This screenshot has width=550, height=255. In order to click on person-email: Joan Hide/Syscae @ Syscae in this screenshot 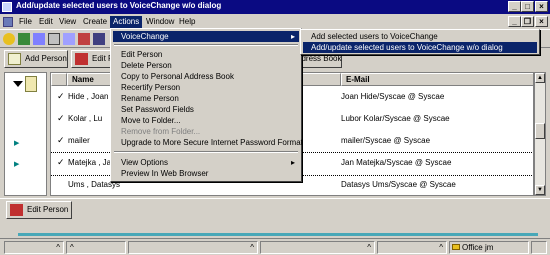, I will do `click(393, 96)`.